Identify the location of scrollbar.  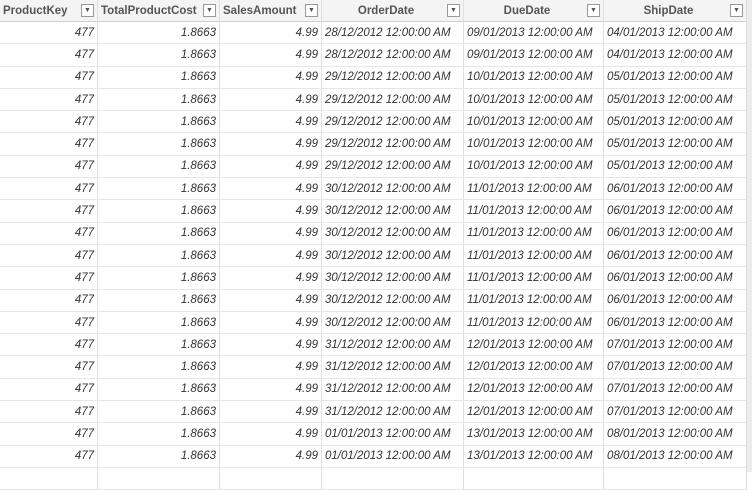
(749, 236).